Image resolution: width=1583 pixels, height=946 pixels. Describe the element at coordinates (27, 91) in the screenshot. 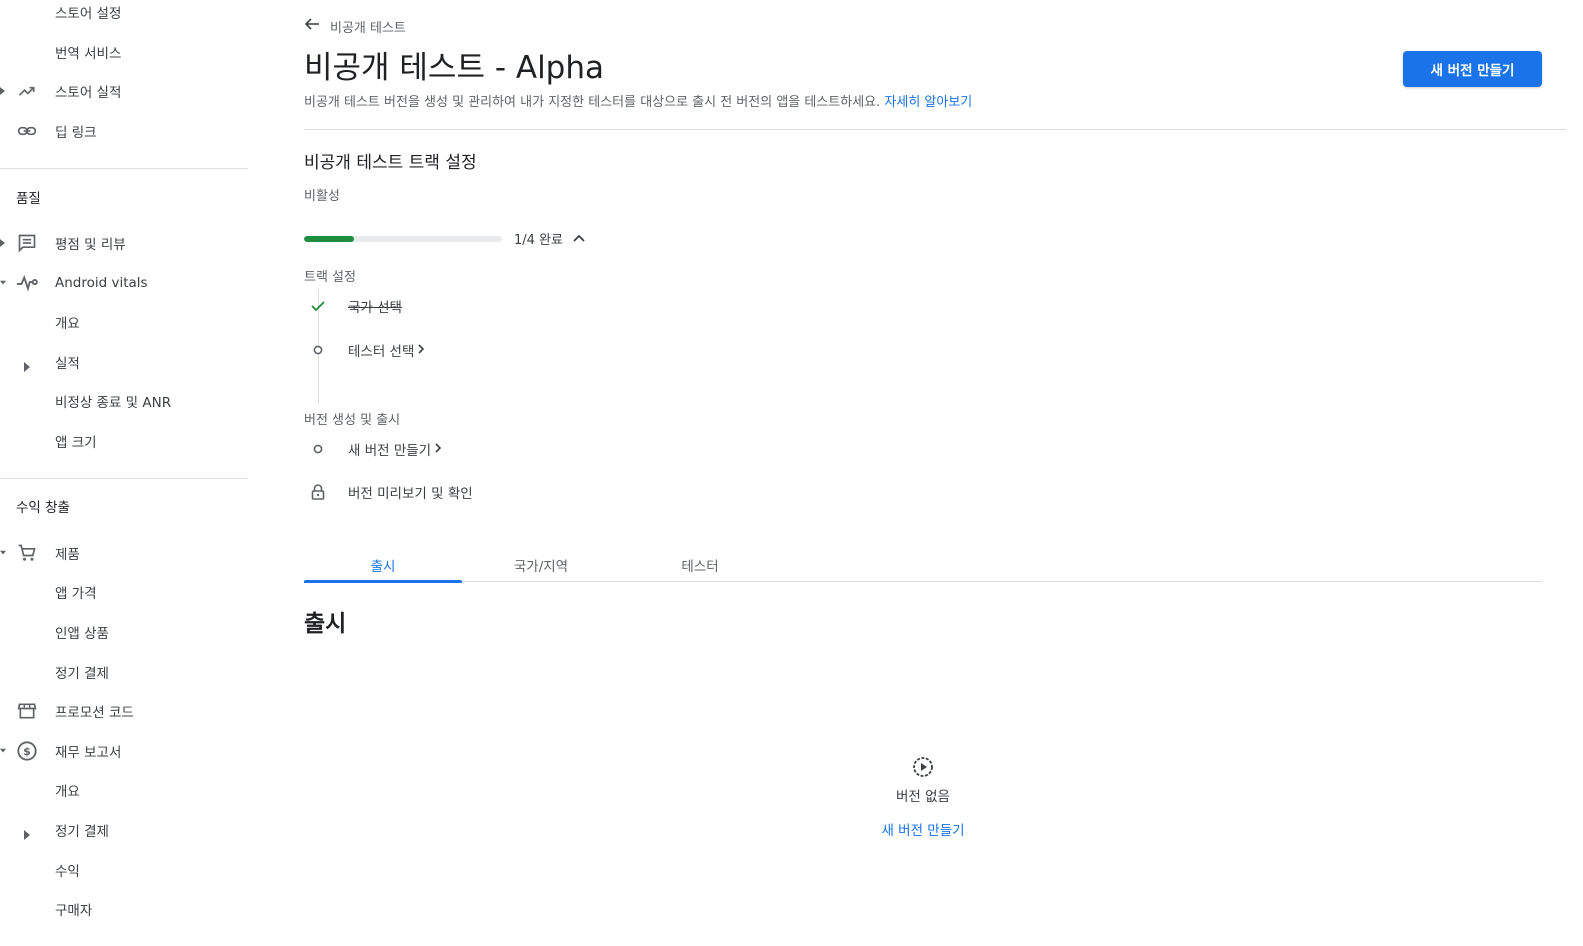

I see `trending-up-icon` at that location.